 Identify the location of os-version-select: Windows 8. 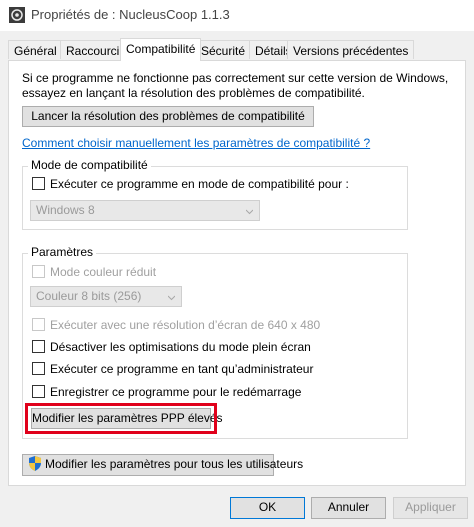
(145, 210).